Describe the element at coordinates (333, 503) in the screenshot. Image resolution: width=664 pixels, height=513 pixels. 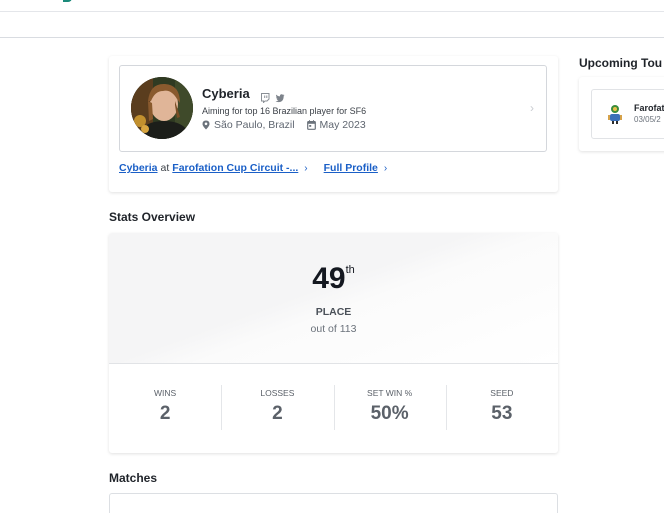
I see `matches-list` at that location.